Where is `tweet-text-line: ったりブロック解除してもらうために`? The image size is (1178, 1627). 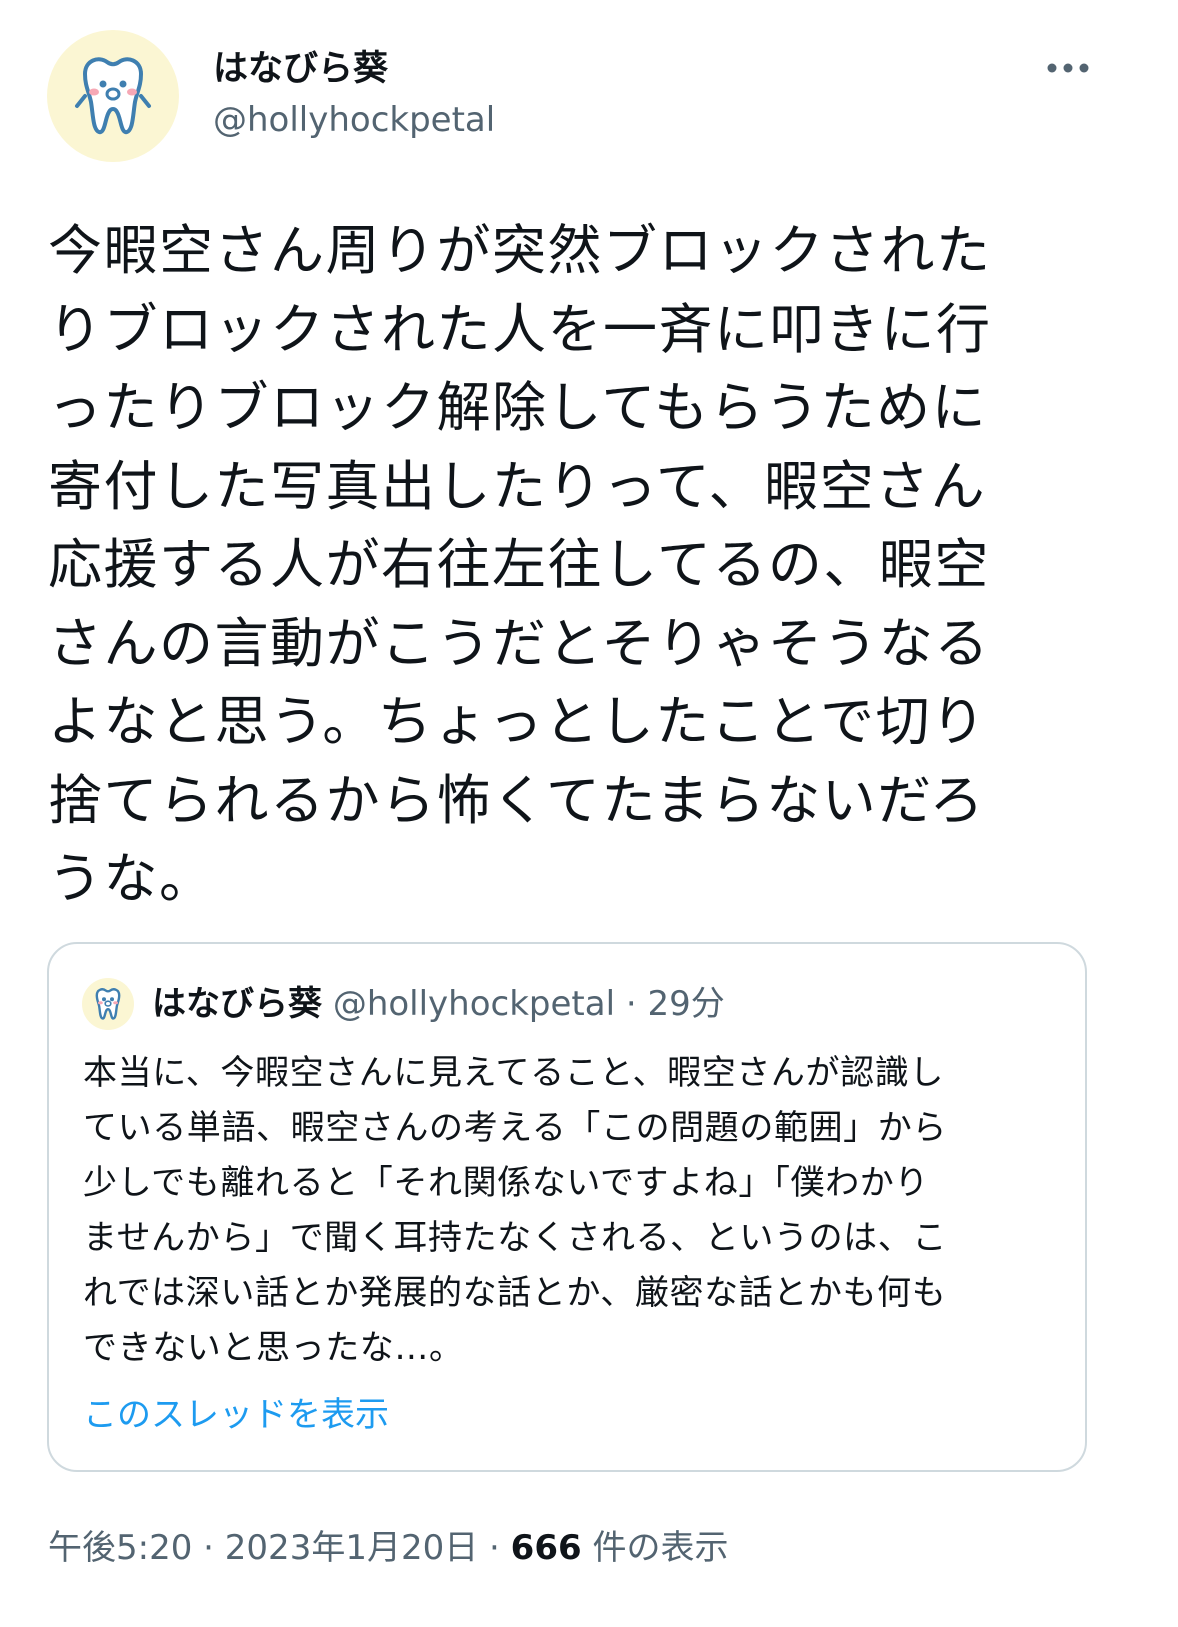 tweet-text-line: ったりブロック解除してもらうために is located at coordinates (518, 407).